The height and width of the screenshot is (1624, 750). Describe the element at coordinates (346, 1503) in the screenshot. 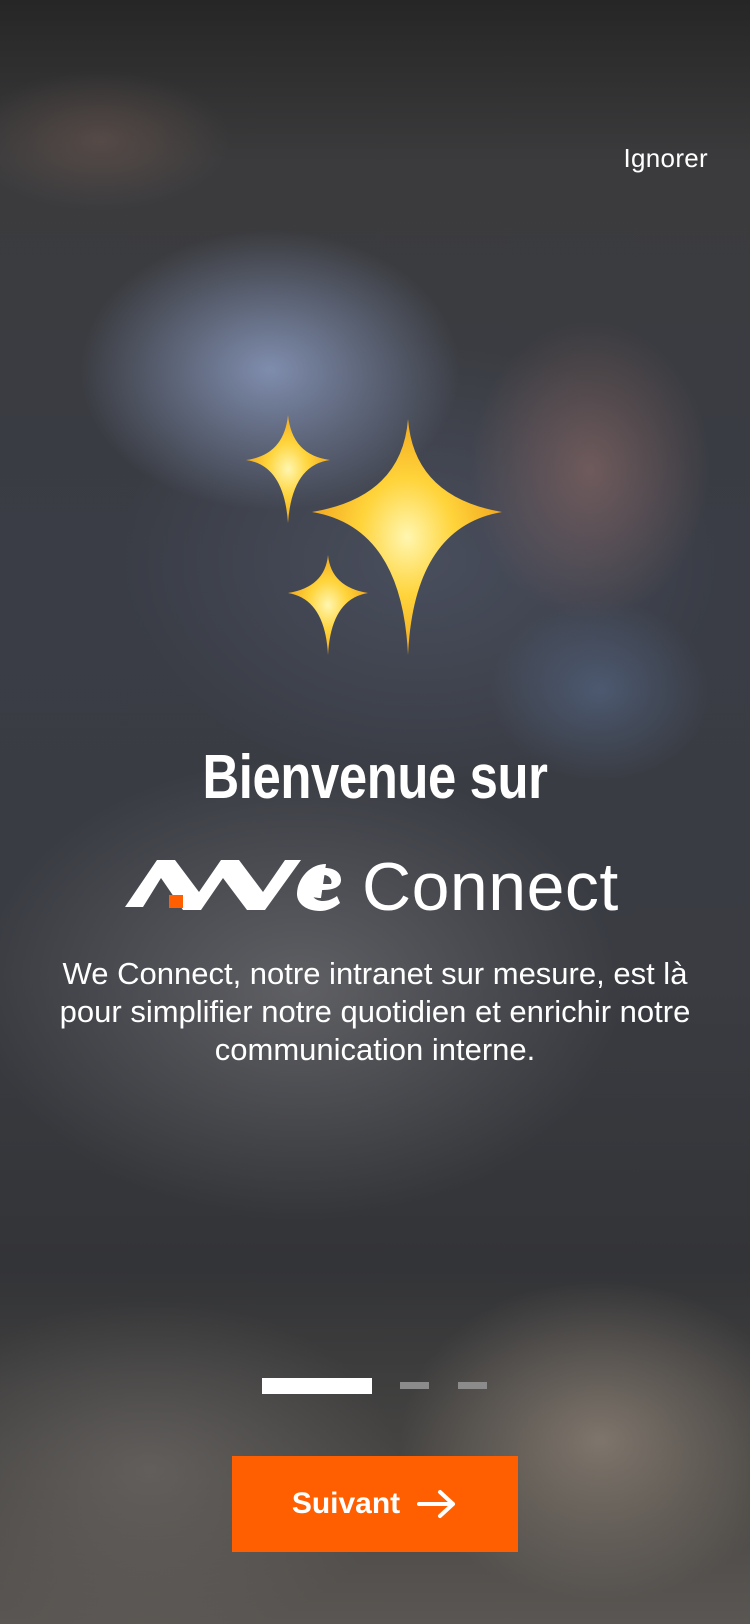

I see `next-button-label: Suivant` at that location.